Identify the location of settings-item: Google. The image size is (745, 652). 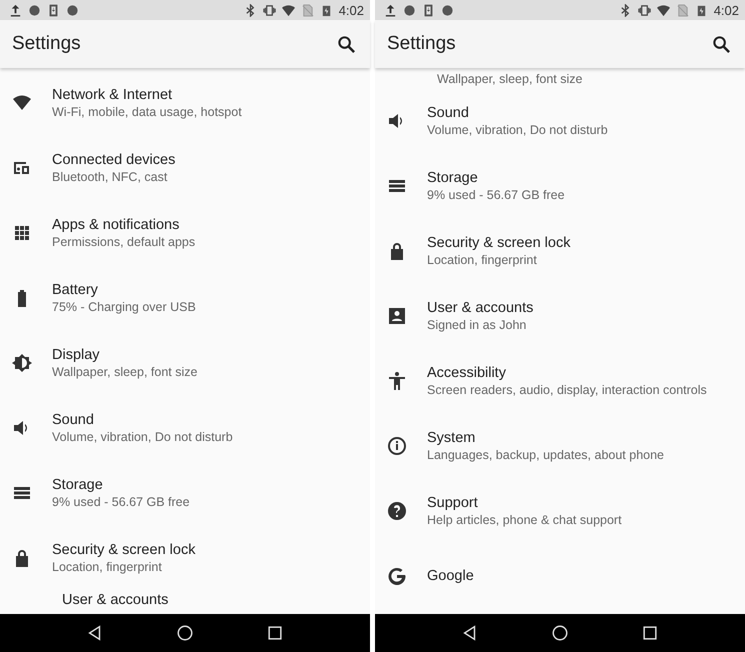
(560, 575).